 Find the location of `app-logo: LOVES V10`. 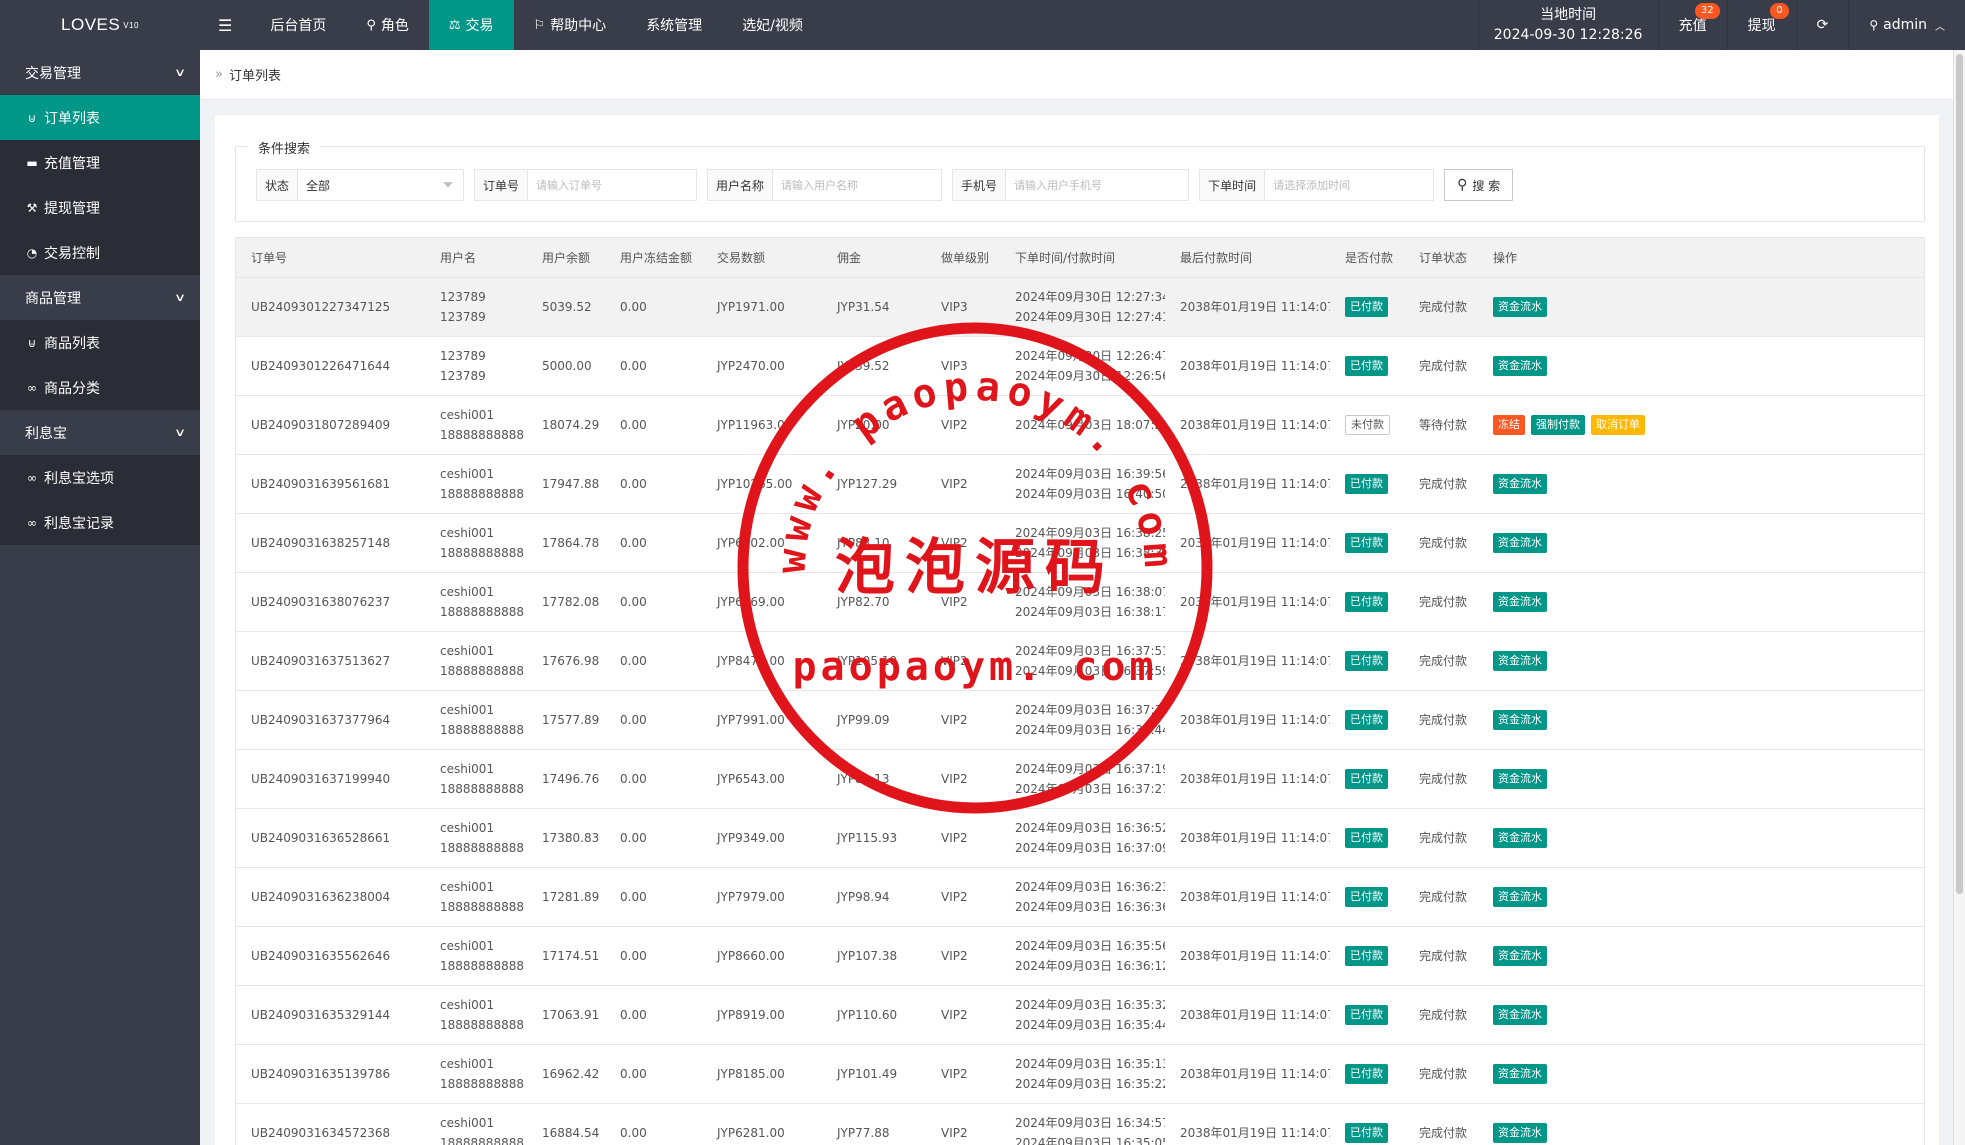

app-logo: LOVES V10 is located at coordinates (100, 25).